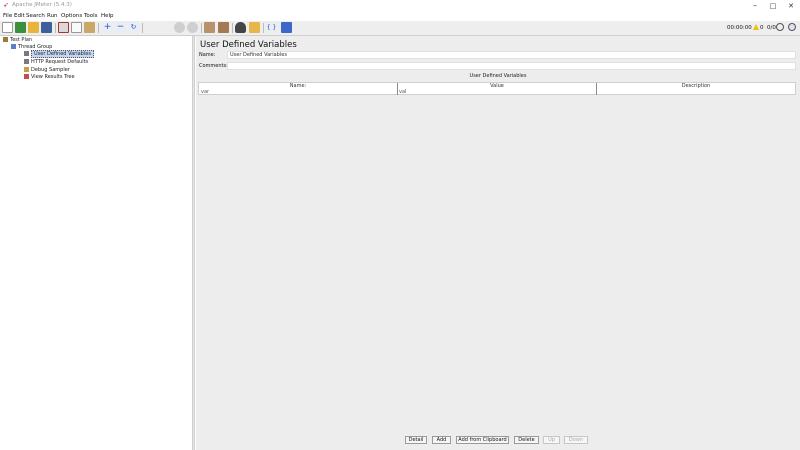  Describe the element at coordinates (107, 16) in the screenshot. I see `menu-help: Help` at that location.